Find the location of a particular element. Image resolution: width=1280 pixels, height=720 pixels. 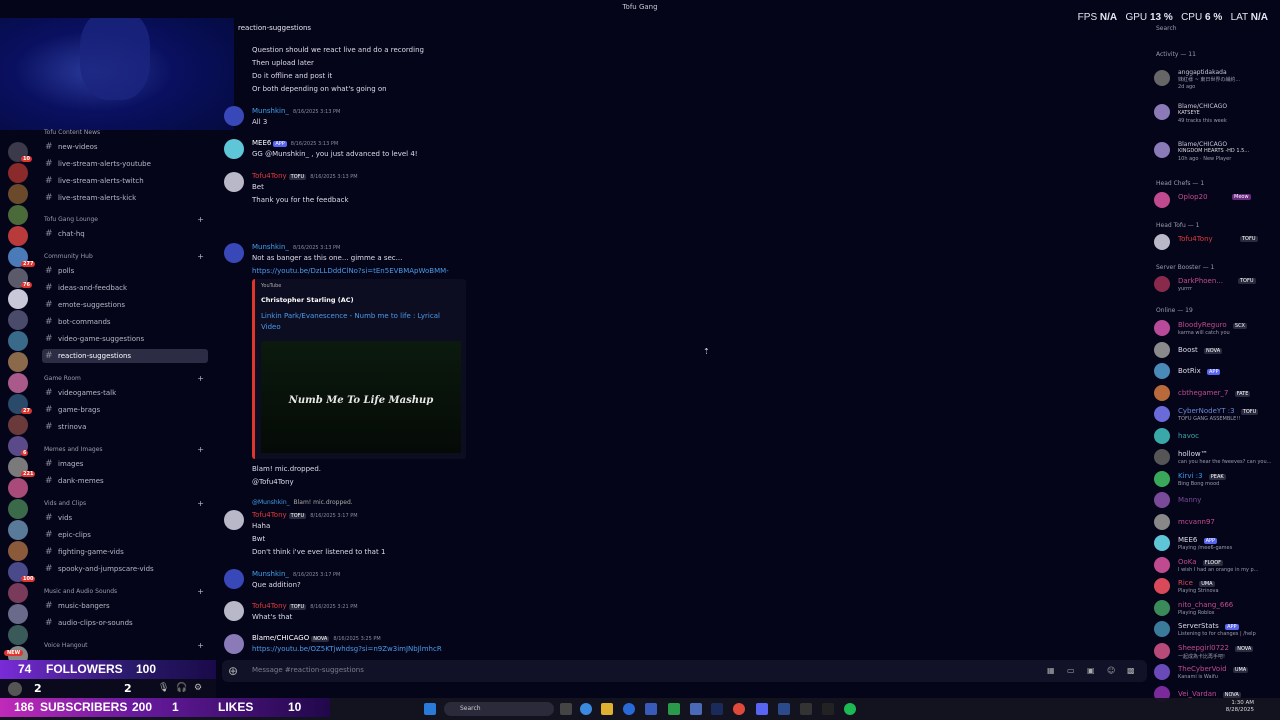

member-item: havoc is located at coordinates (1216, 436).